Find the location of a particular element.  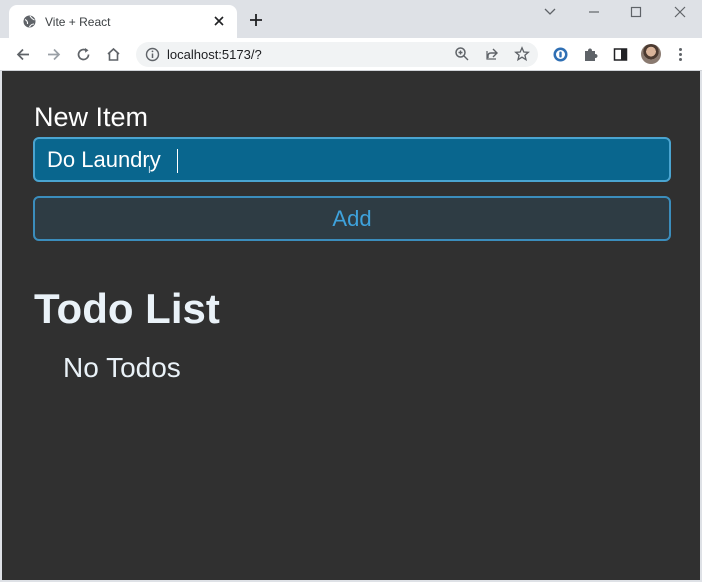

zoom-icon is located at coordinates (462, 54).